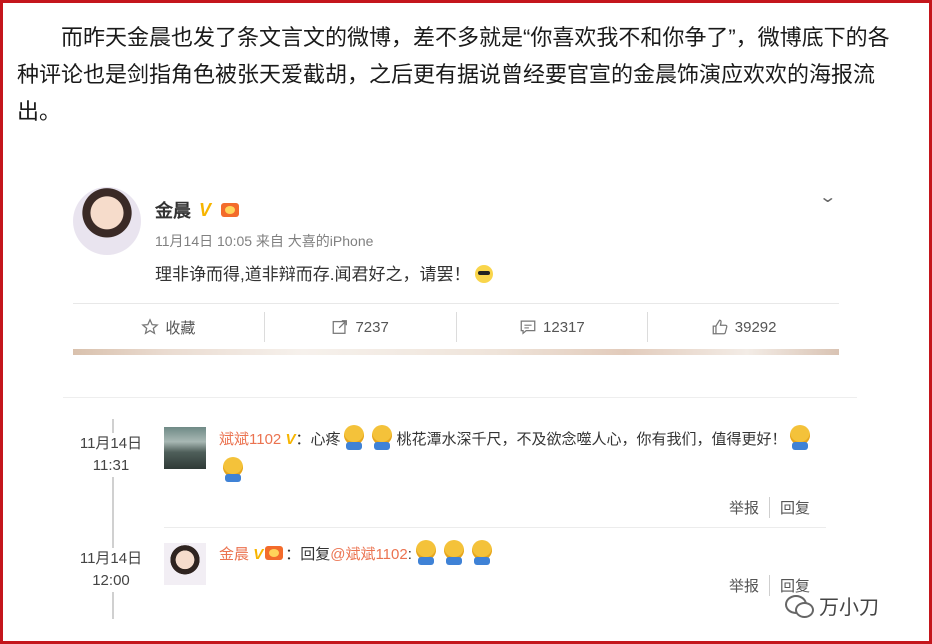  Describe the element at coordinates (111, 465) in the screenshot. I see `comment-clock: 11:31` at that location.